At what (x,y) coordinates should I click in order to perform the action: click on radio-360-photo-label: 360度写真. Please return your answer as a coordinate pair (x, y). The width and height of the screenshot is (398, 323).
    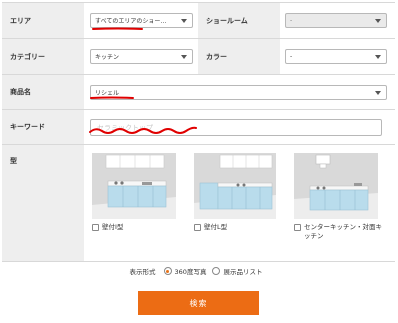
    Looking at the image, I should click on (190, 272).